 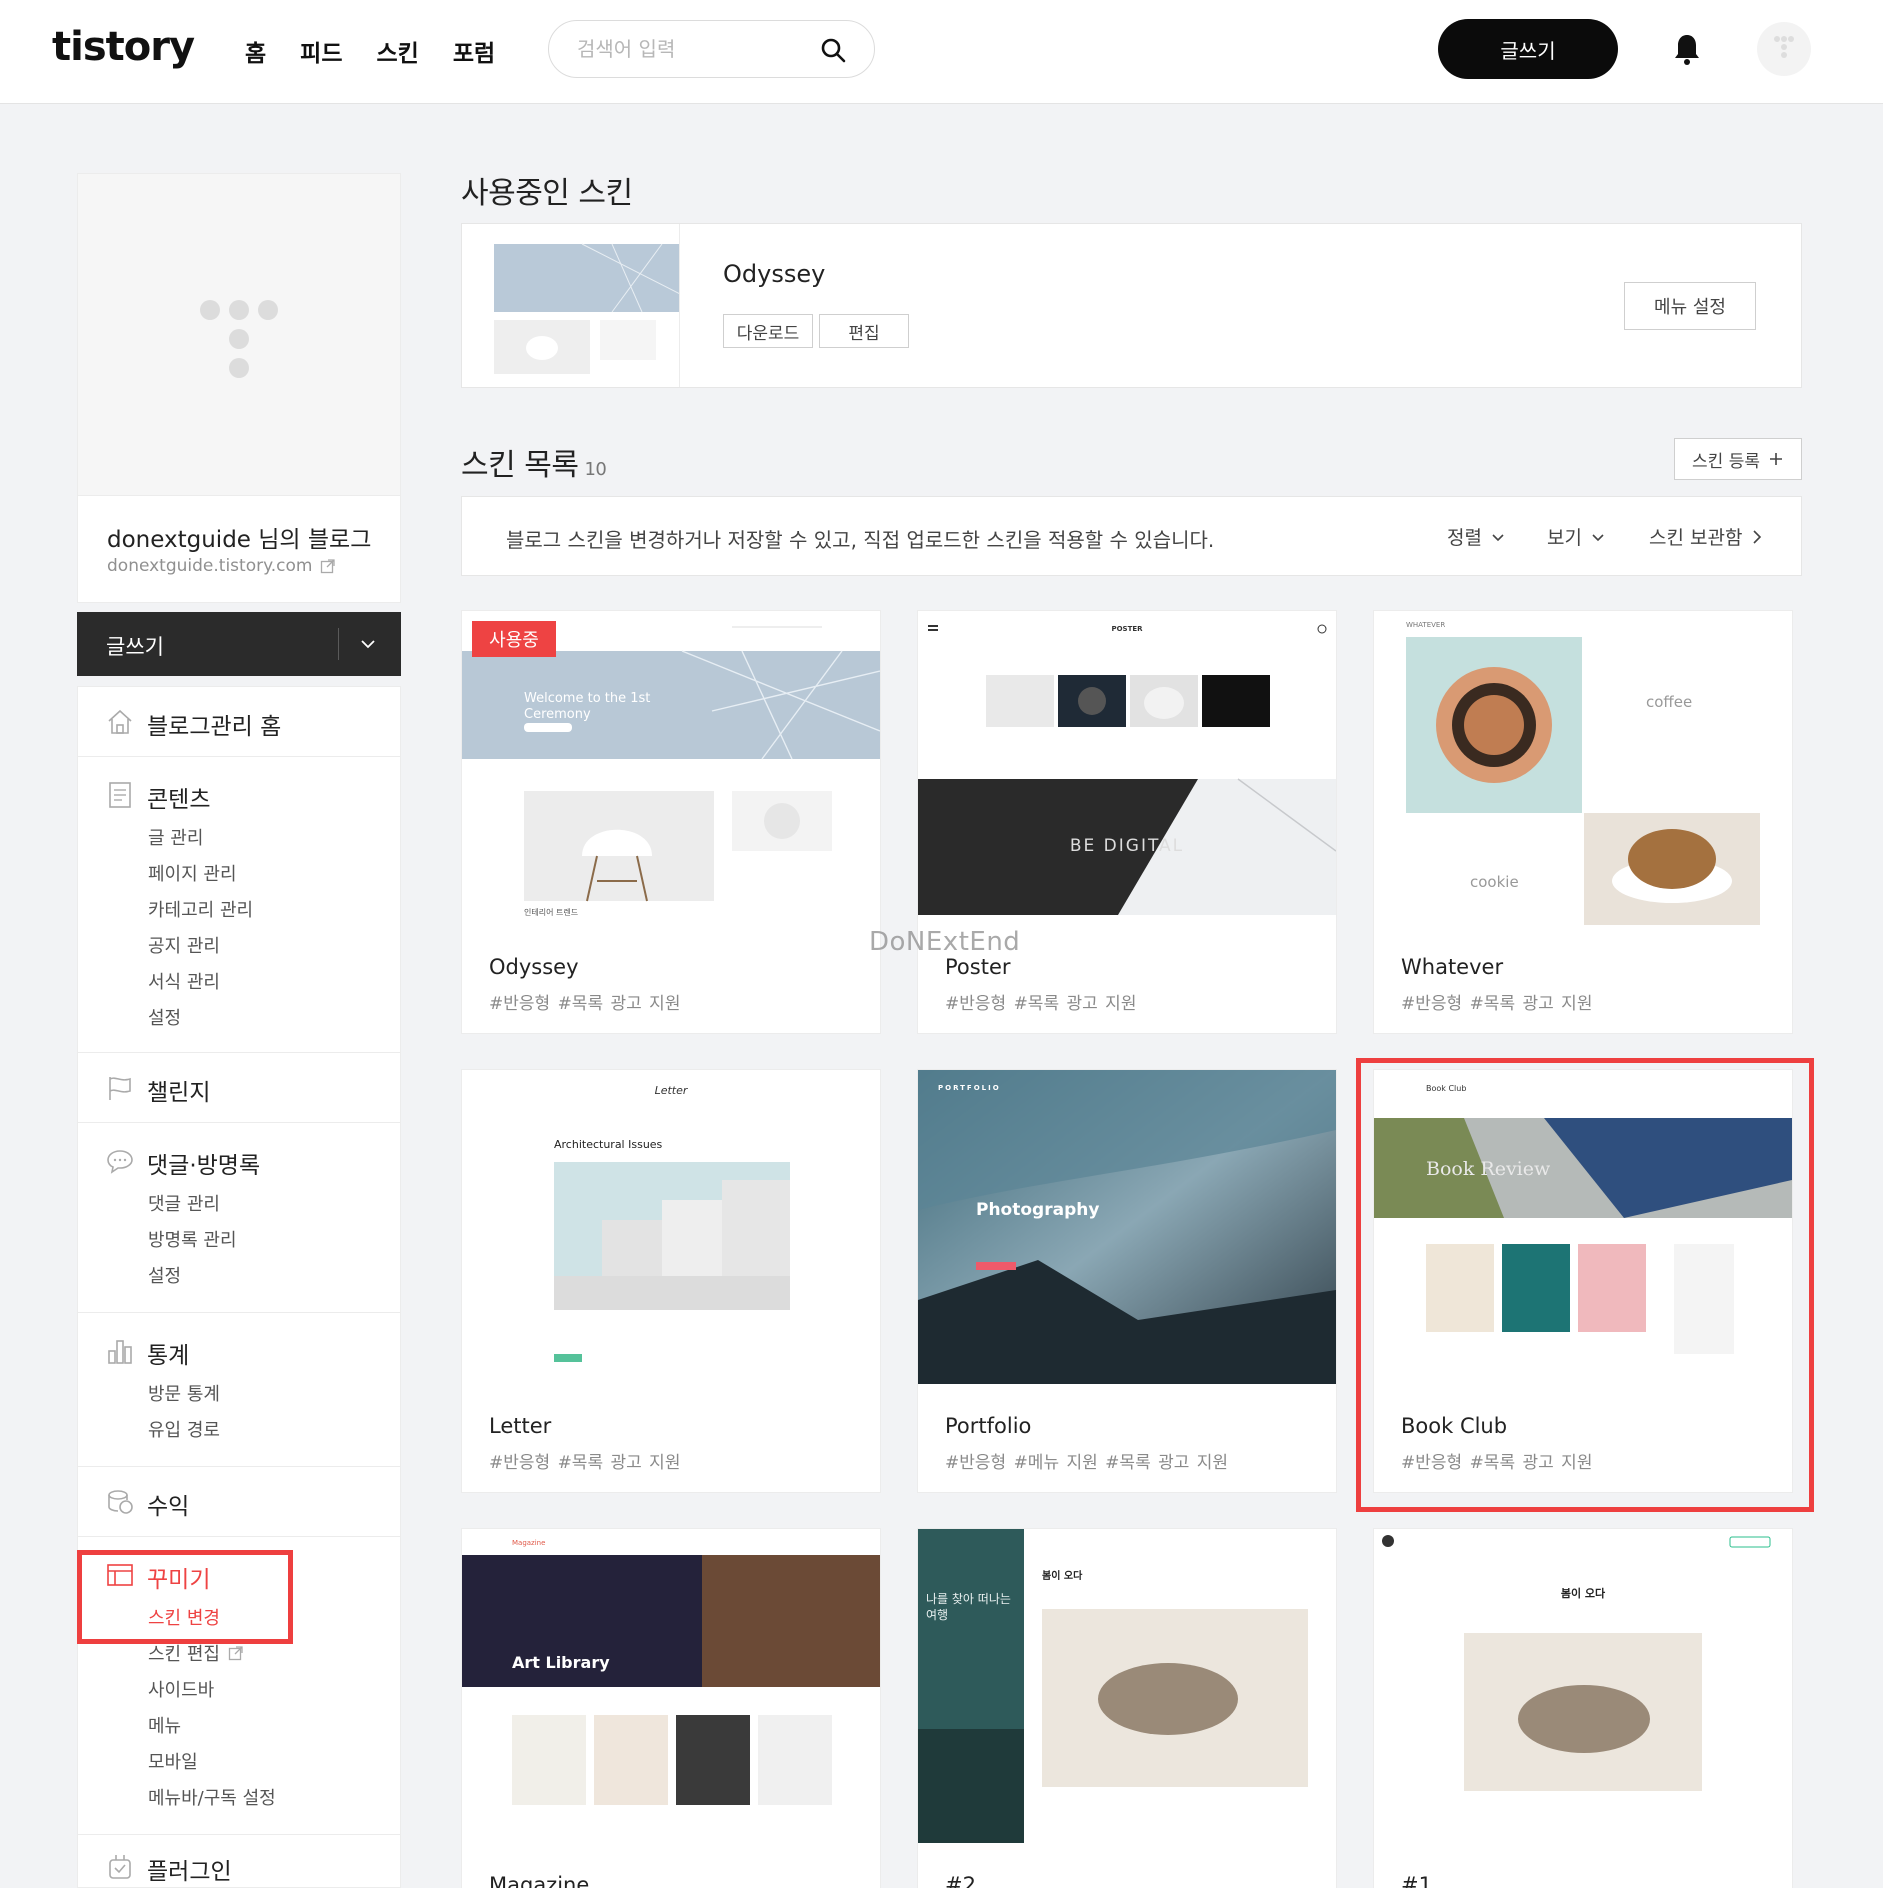 I want to click on menu-item-visit-stats: 방문 통계, so click(x=184, y=1393).